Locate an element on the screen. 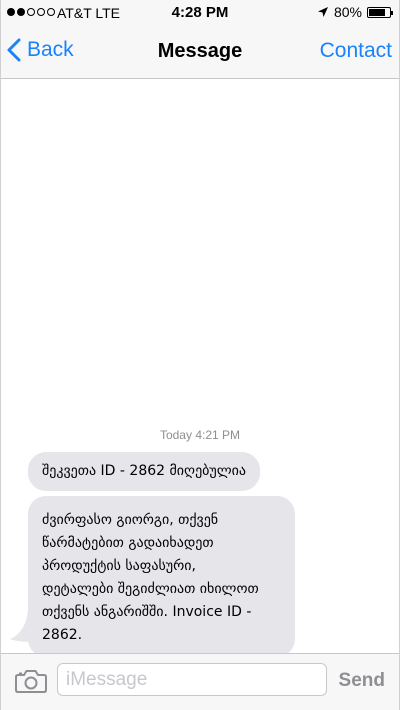 This screenshot has height=710, width=400. incoming-message-bubble: შეკვეთა ID - 2862 მიღებულია is located at coordinates (144, 471).